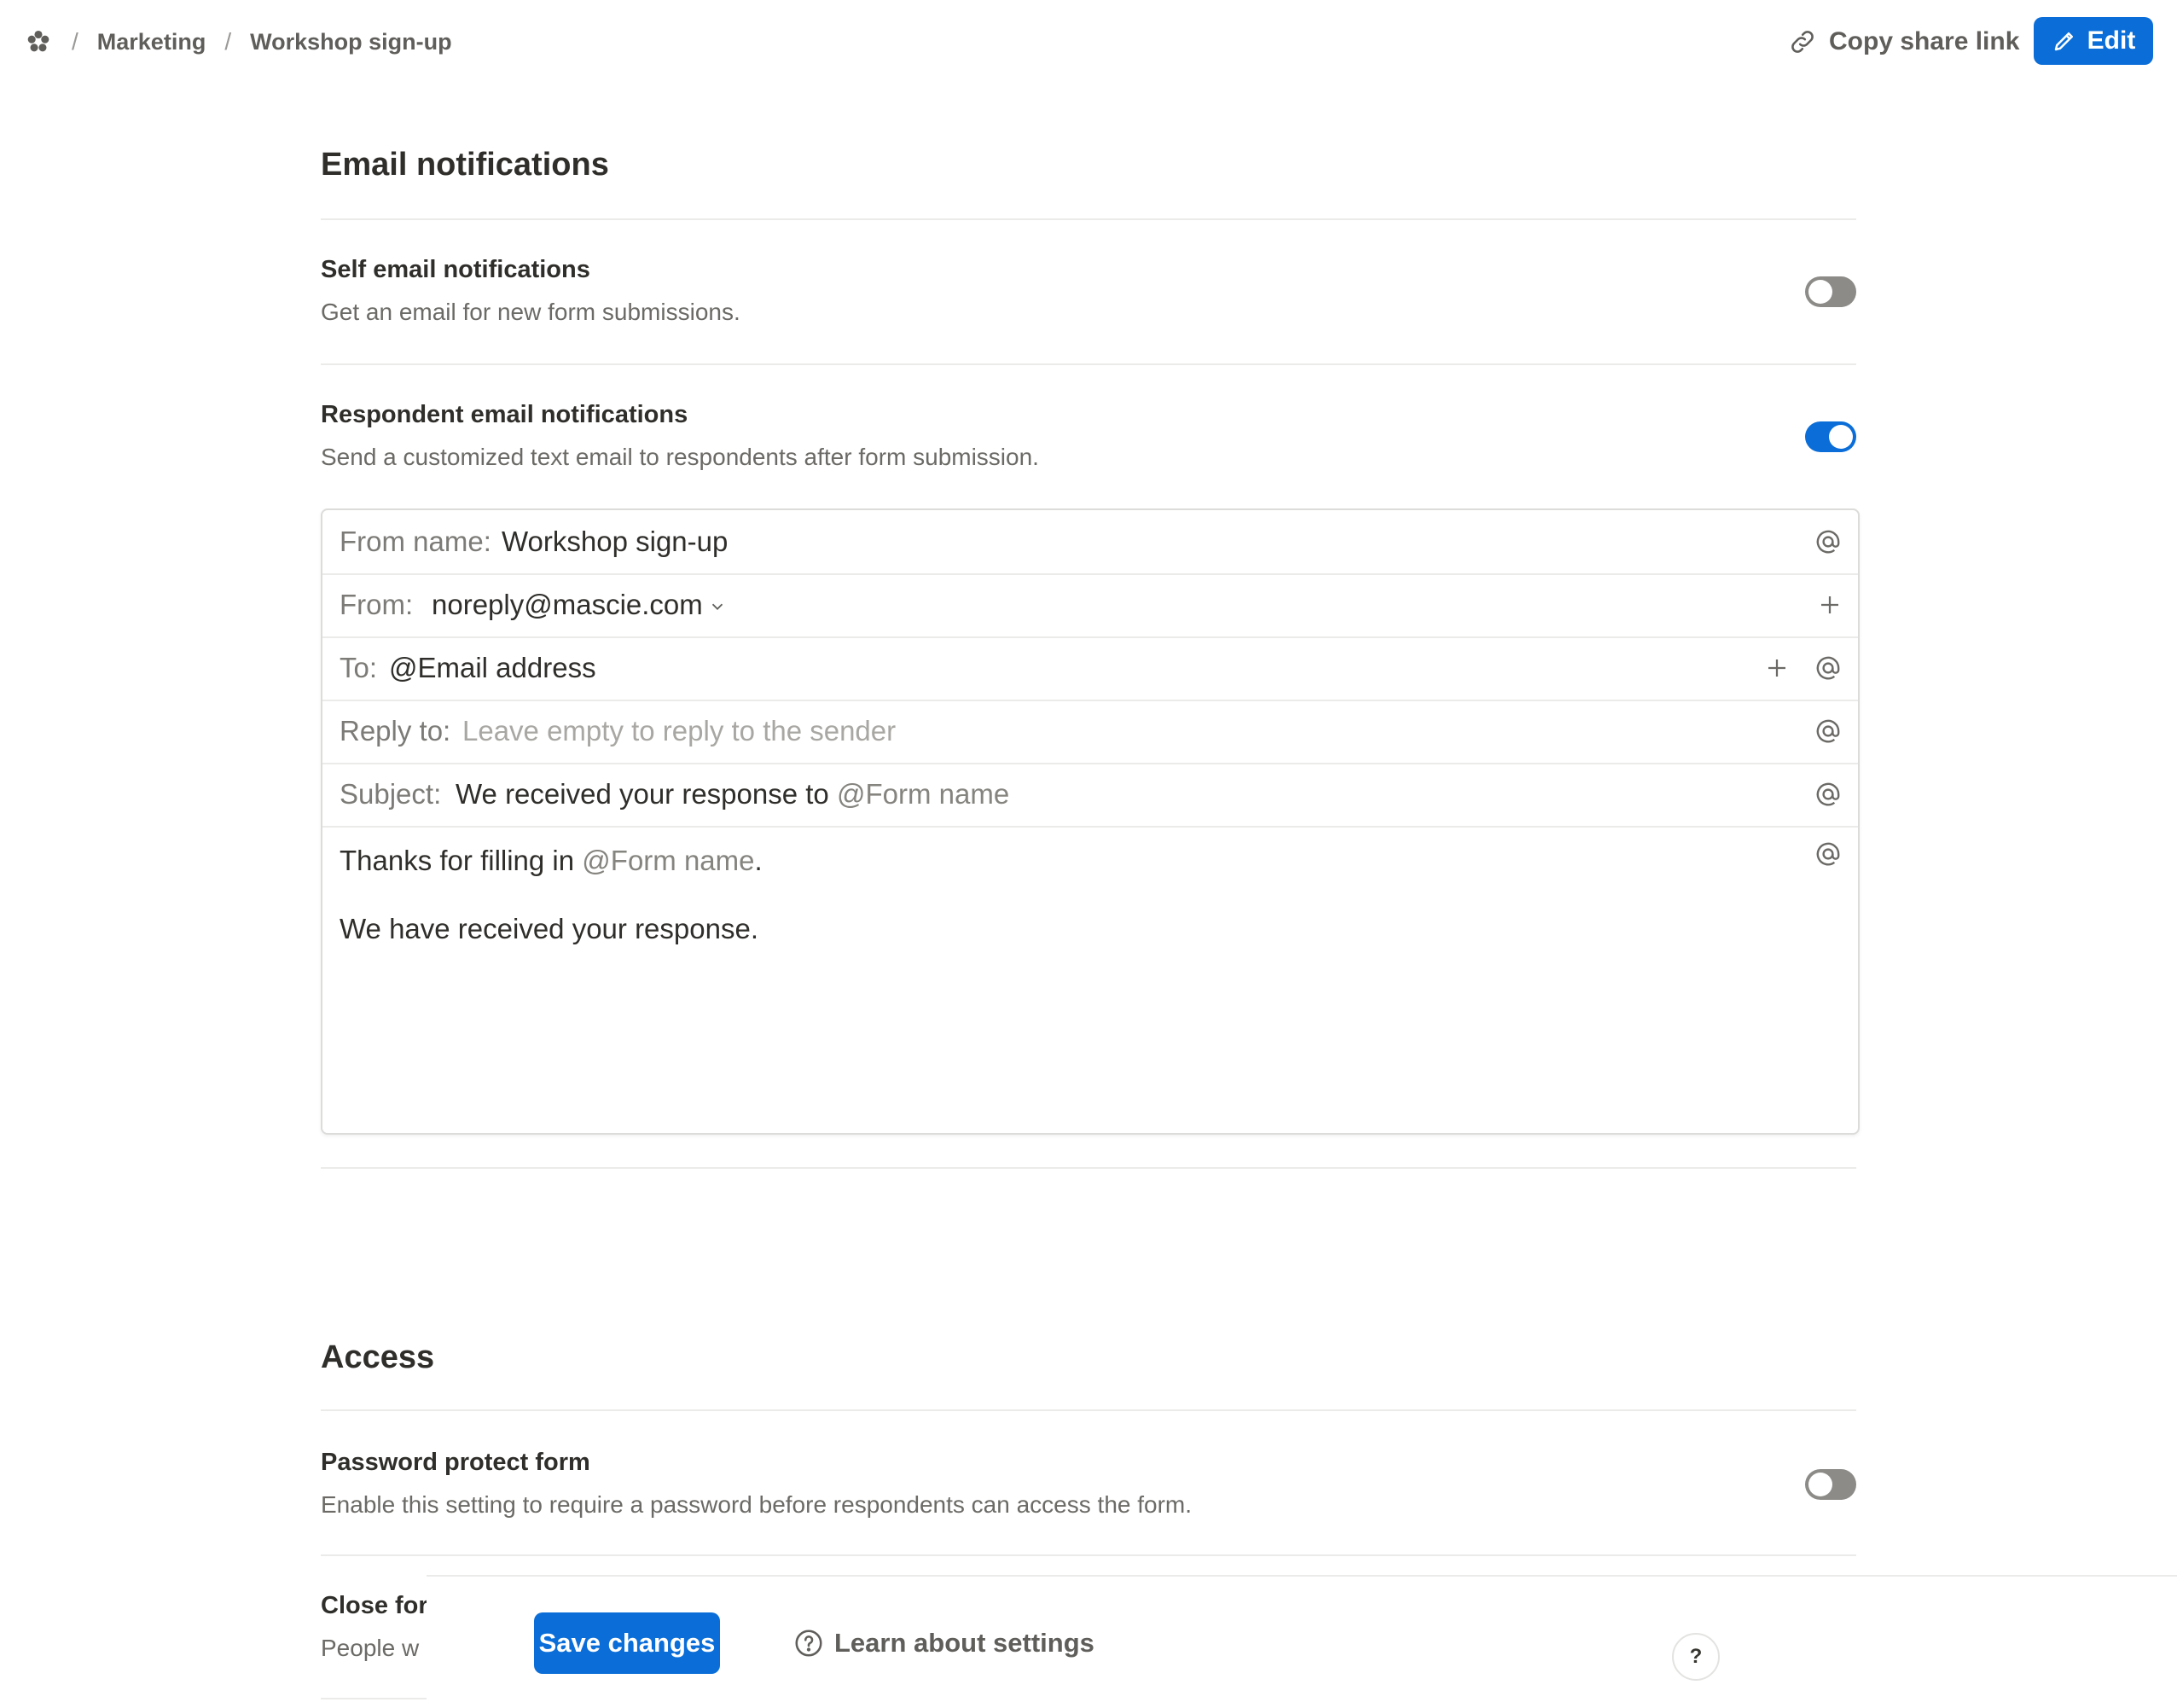 The height and width of the screenshot is (1708, 2177). Describe the element at coordinates (455, 1462) in the screenshot. I see `password-protect-label: Password protect form` at that location.